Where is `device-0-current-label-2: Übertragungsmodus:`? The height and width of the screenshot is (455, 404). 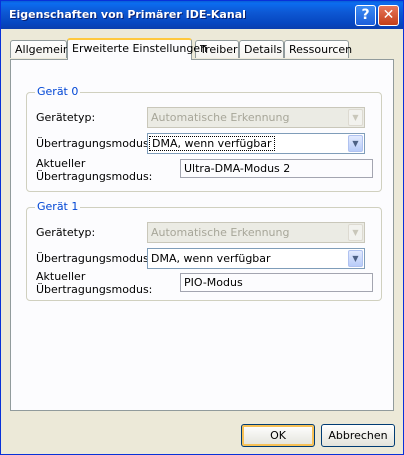
device-0-current-label-2: Übertragungsmodus: is located at coordinates (94, 176).